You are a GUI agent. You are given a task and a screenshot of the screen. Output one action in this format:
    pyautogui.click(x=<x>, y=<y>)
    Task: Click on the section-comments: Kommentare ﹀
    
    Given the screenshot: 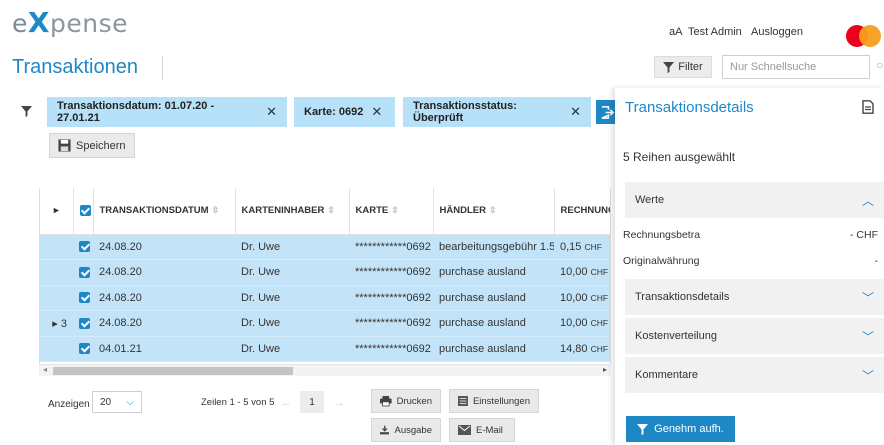 What is the action you would take?
    pyautogui.click(x=754, y=375)
    